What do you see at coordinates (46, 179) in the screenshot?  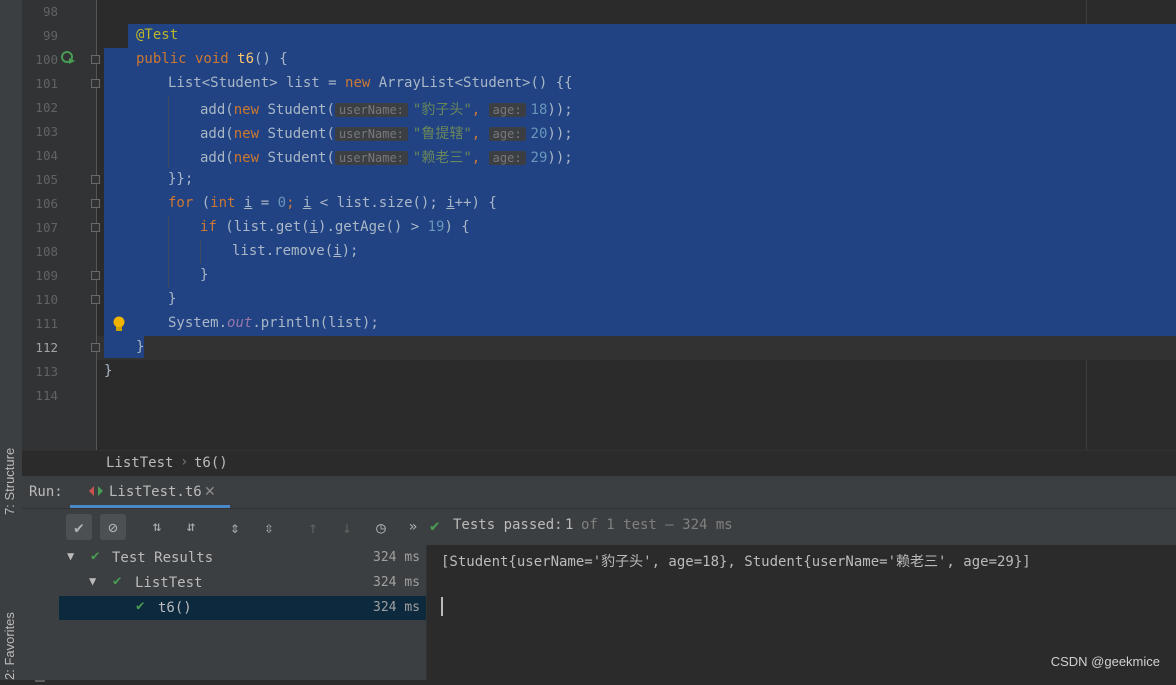 I see `line-number: 105` at bounding box center [46, 179].